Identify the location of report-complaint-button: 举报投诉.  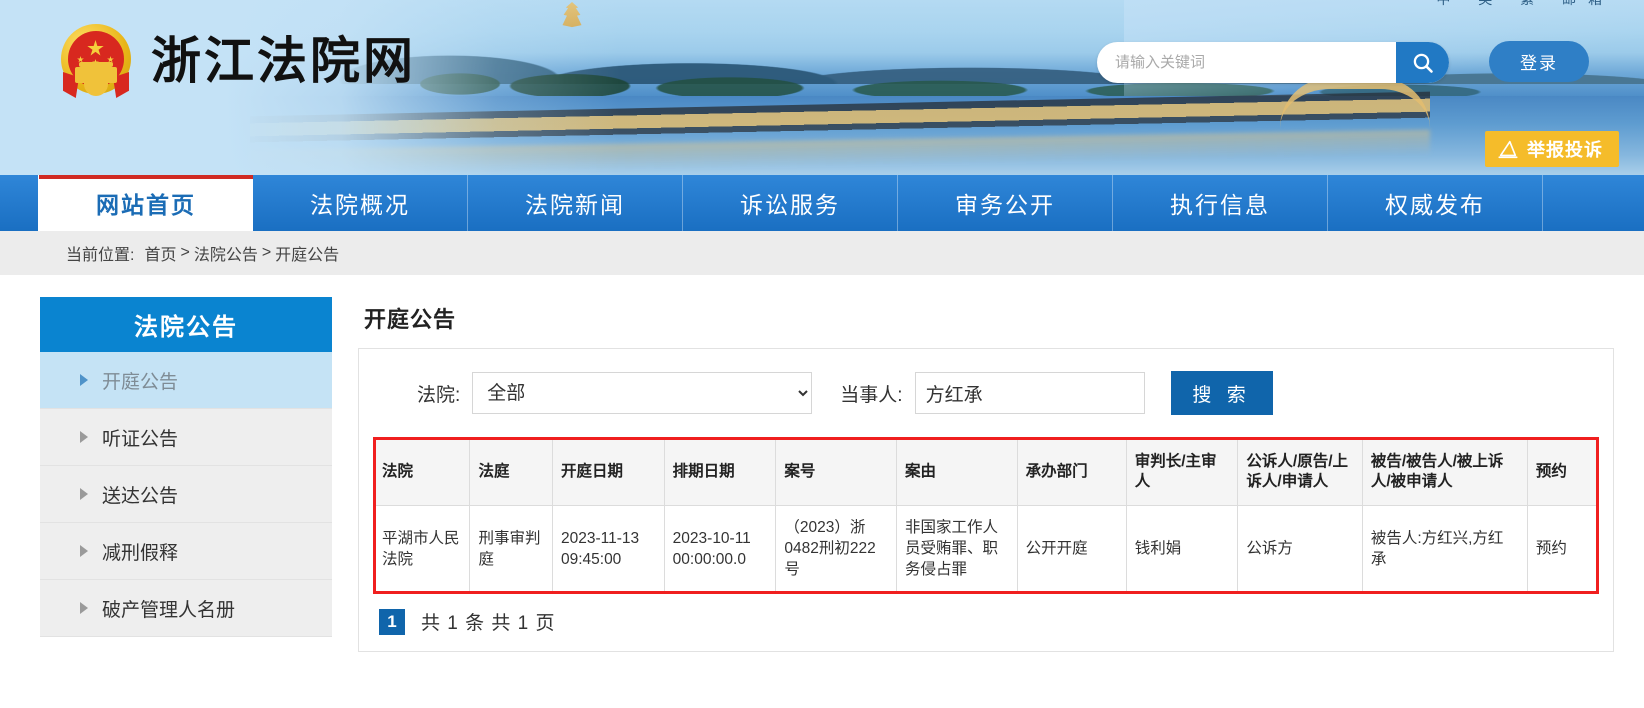
(1552, 149).